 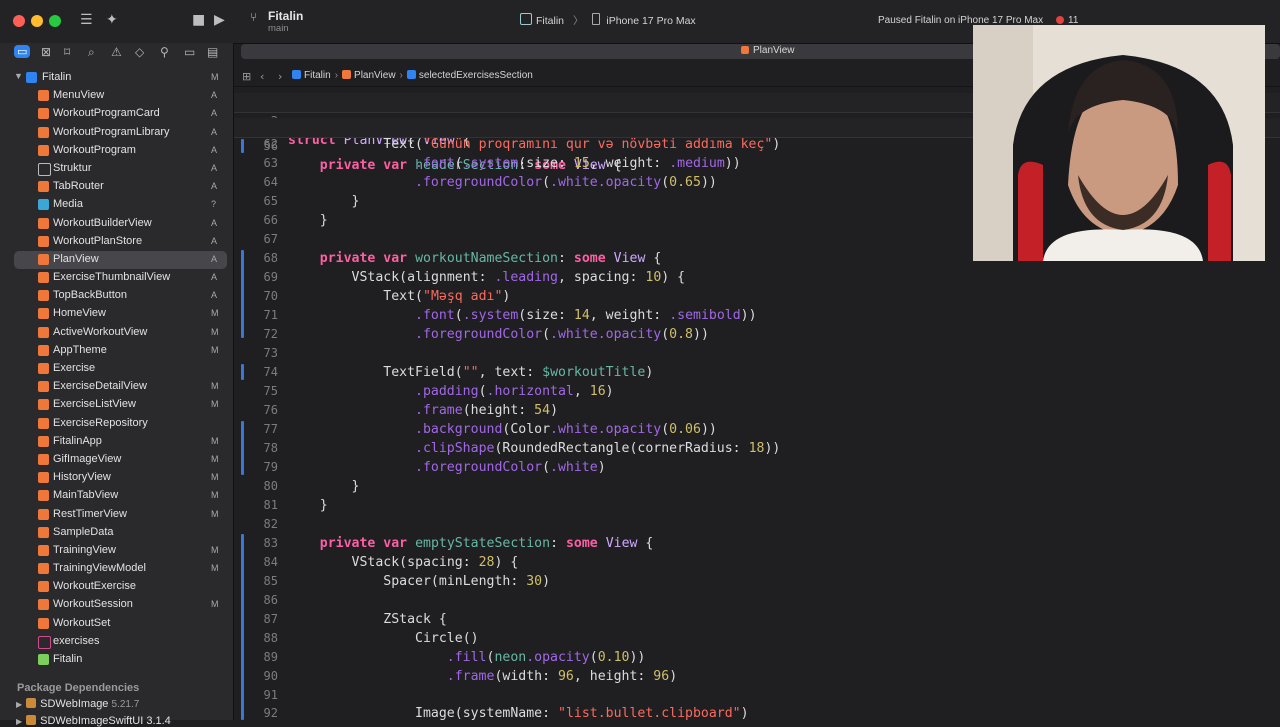 What do you see at coordinates (116, 333) in the screenshot?
I see `sidebar-item-activeworkoutview: ActiveWorkoutView M` at bounding box center [116, 333].